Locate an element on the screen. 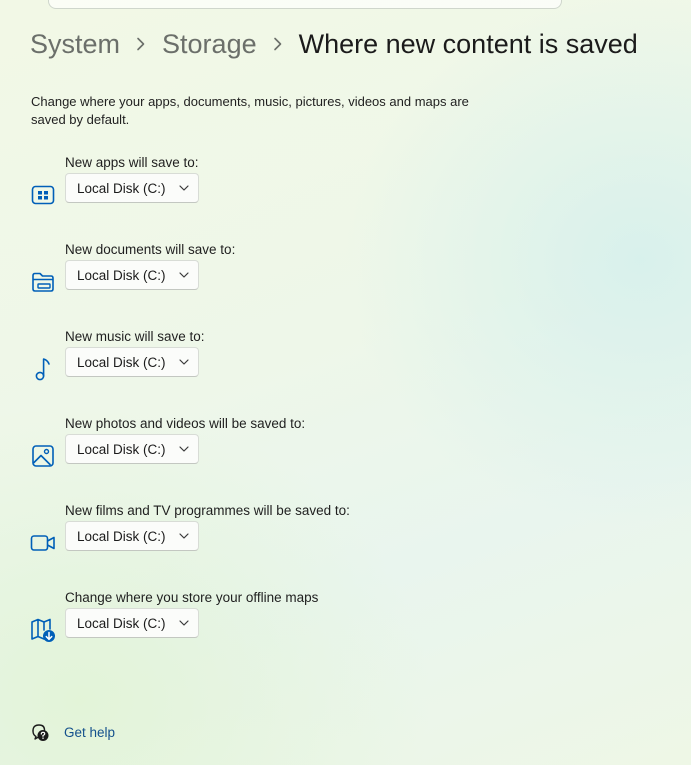 The height and width of the screenshot is (765, 691). video-camera-icon is located at coordinates (43, 543).